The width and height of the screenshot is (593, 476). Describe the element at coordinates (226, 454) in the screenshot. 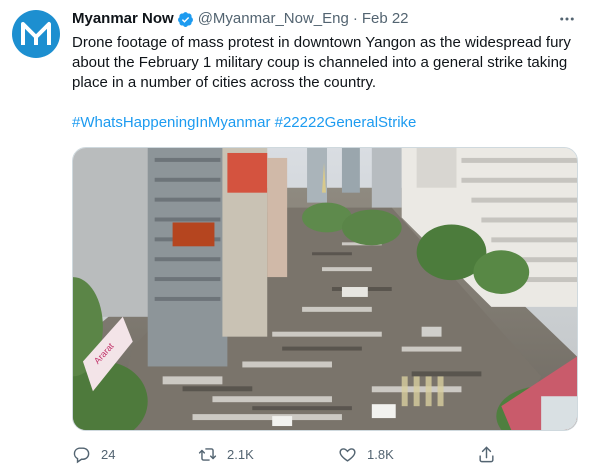

I see `retweet-button: 2.1K` at that location.